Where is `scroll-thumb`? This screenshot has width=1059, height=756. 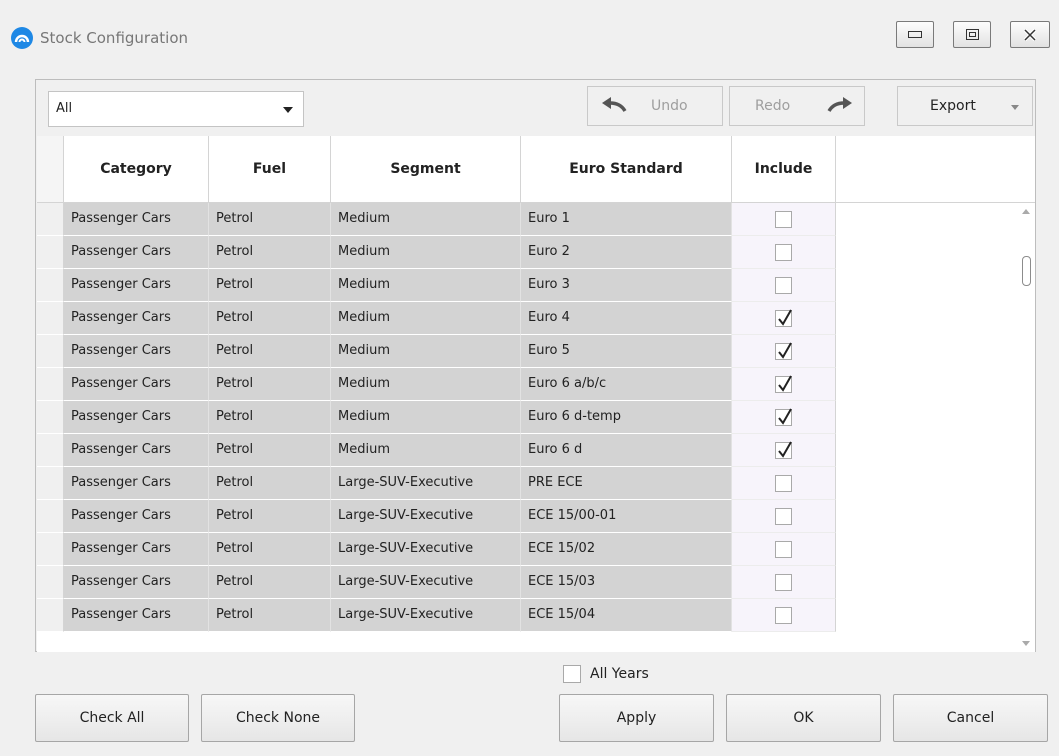
scroll-thumb is located at coordinates (1026, 271).